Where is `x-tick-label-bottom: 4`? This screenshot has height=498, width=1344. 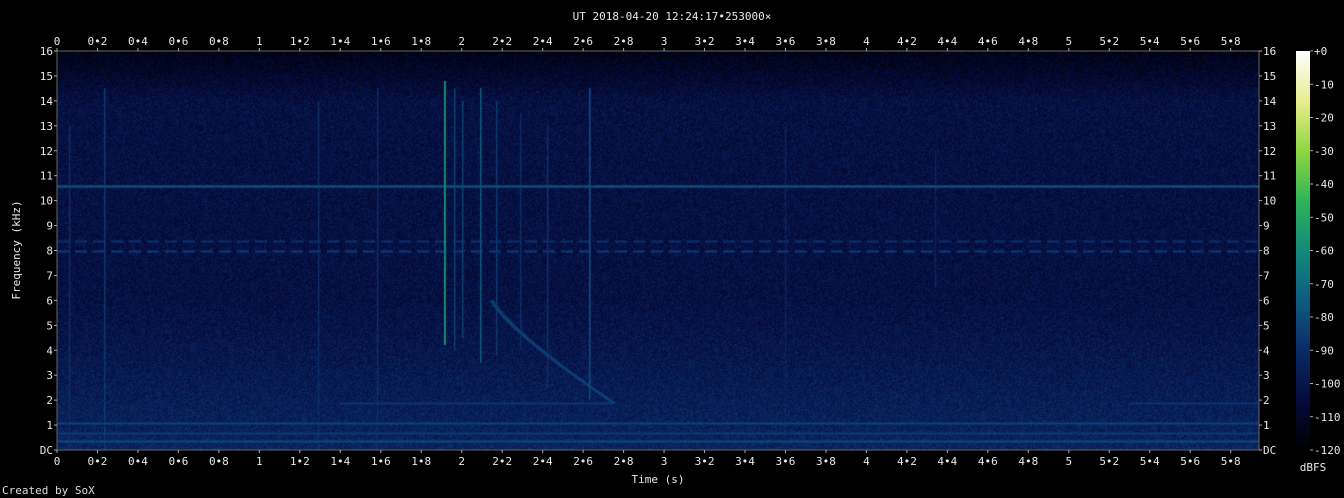
x-tick-label-bottom: 4 is located at coordinates (866, 461).